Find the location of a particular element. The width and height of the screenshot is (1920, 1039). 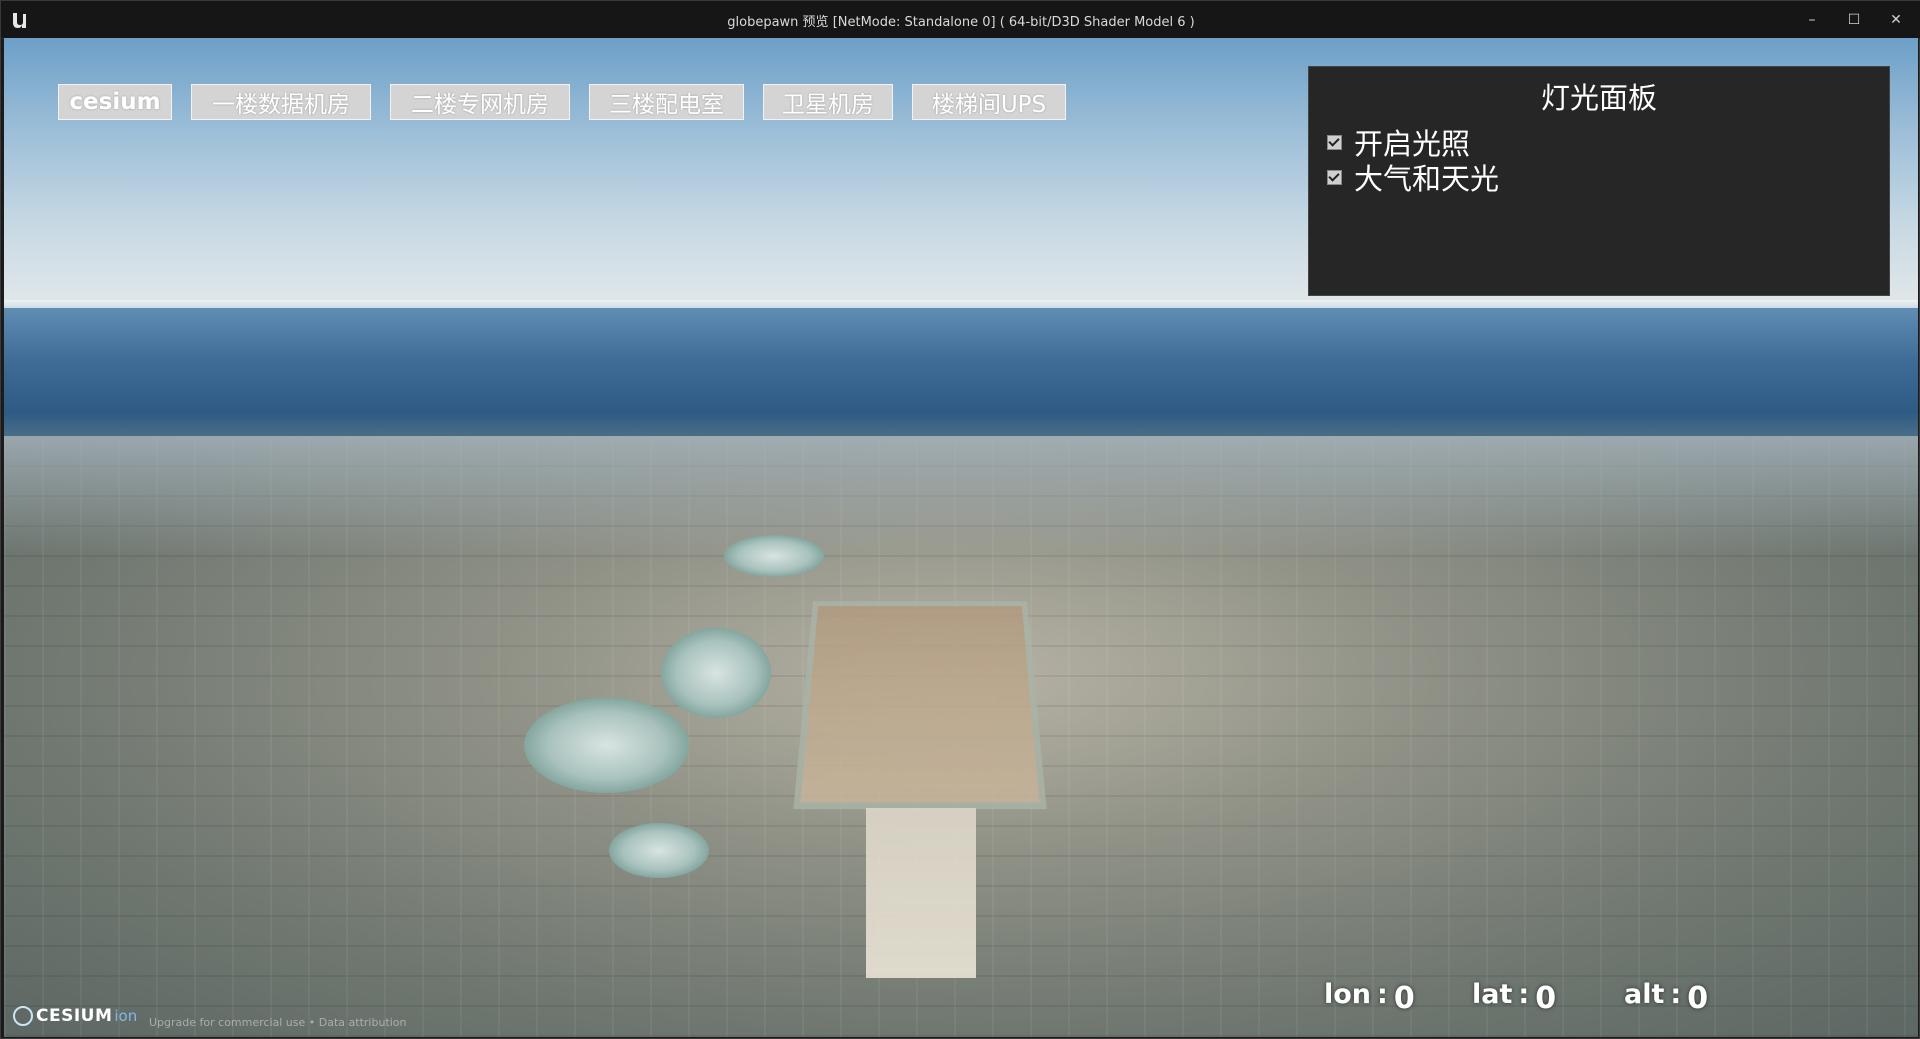

horizon-atmosphere is located at coordinates (961, 373).